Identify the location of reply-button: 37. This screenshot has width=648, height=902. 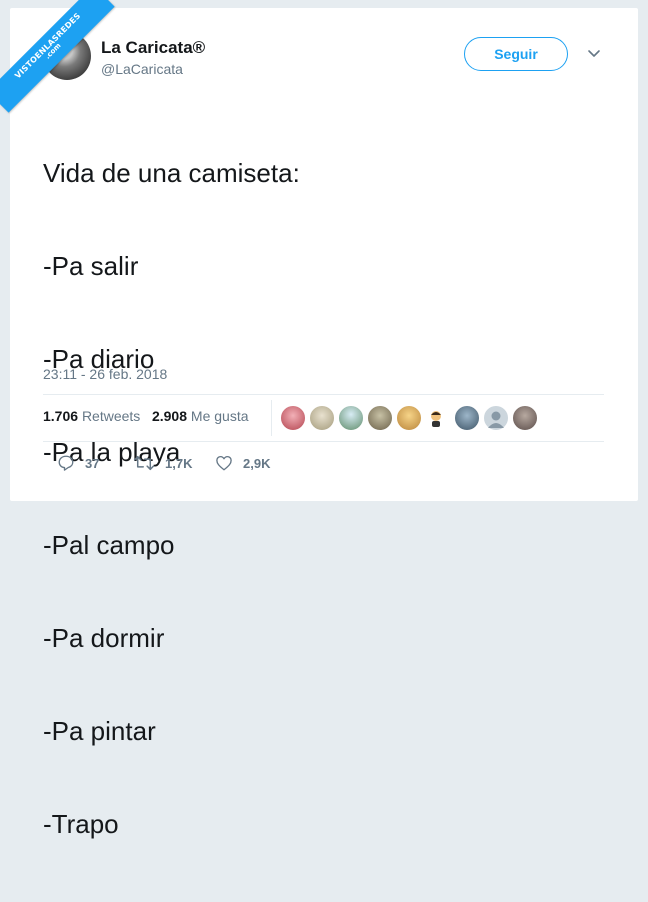
(78, 463).